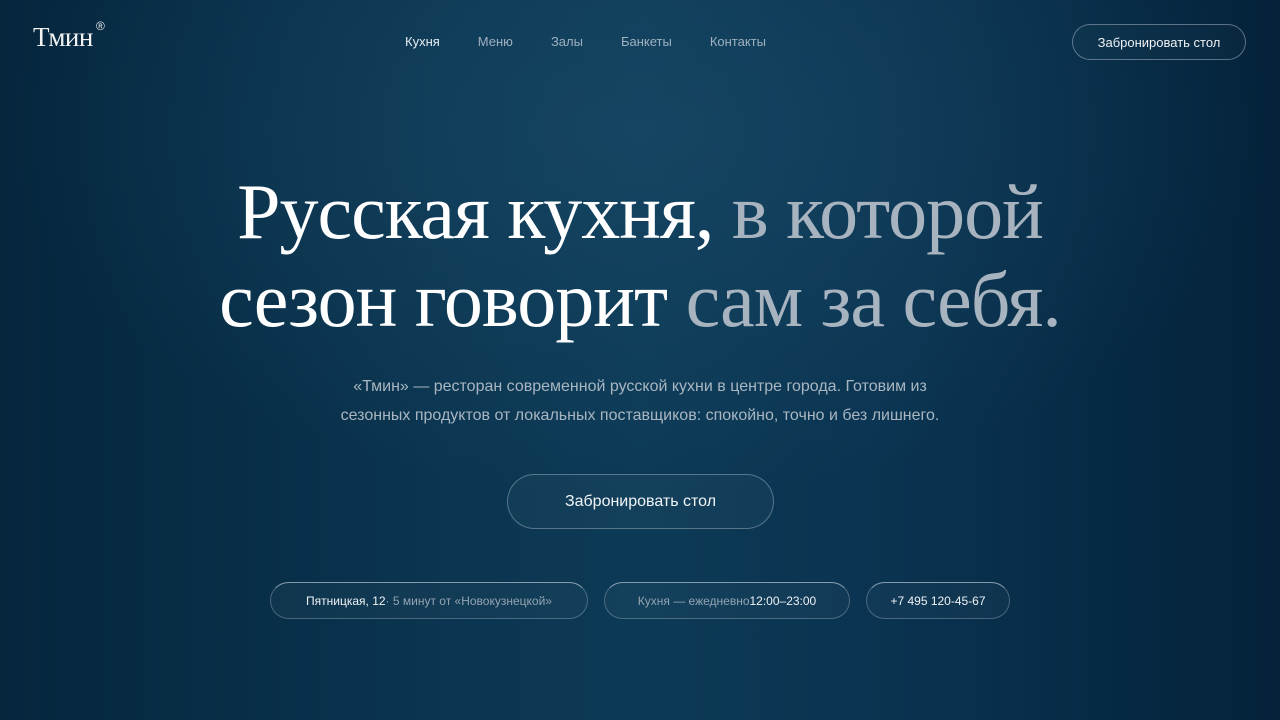 The image size is (1280, 720). I want to click on hours-pill: Кухня — ежедневно 12:00–23:00, so click(727, 600).